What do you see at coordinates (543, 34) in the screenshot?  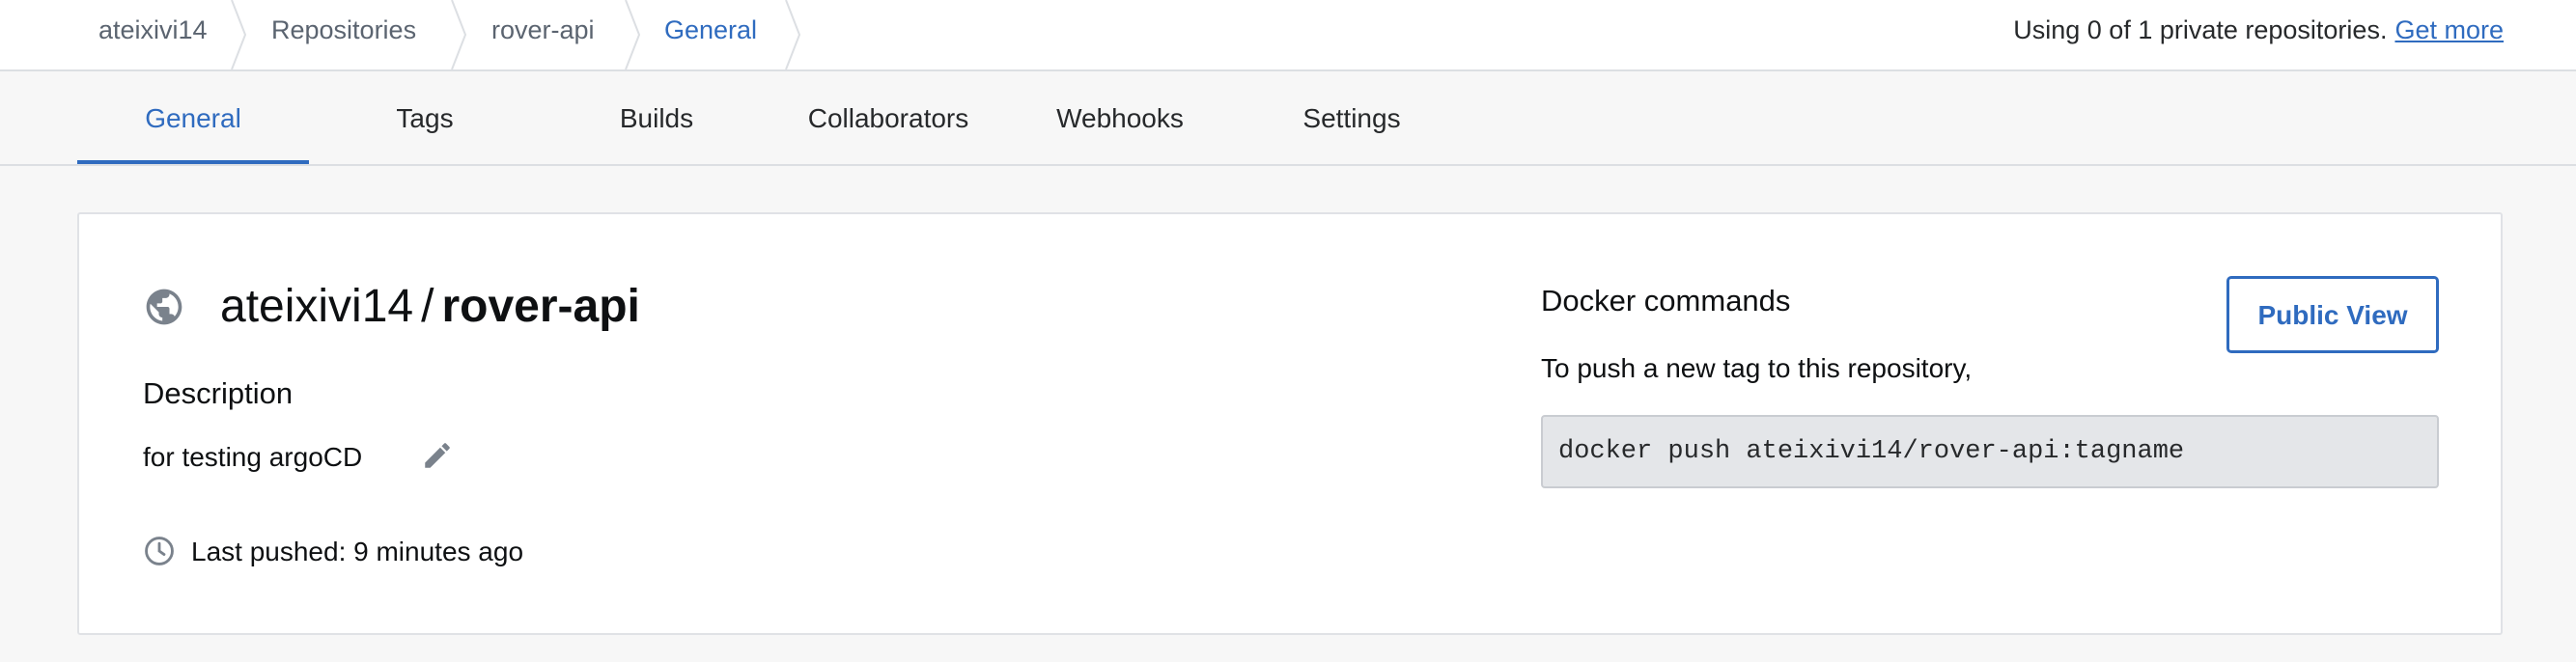 I see `breadcrumb-item-repo: rover-api` at bounding box center [543, 34].